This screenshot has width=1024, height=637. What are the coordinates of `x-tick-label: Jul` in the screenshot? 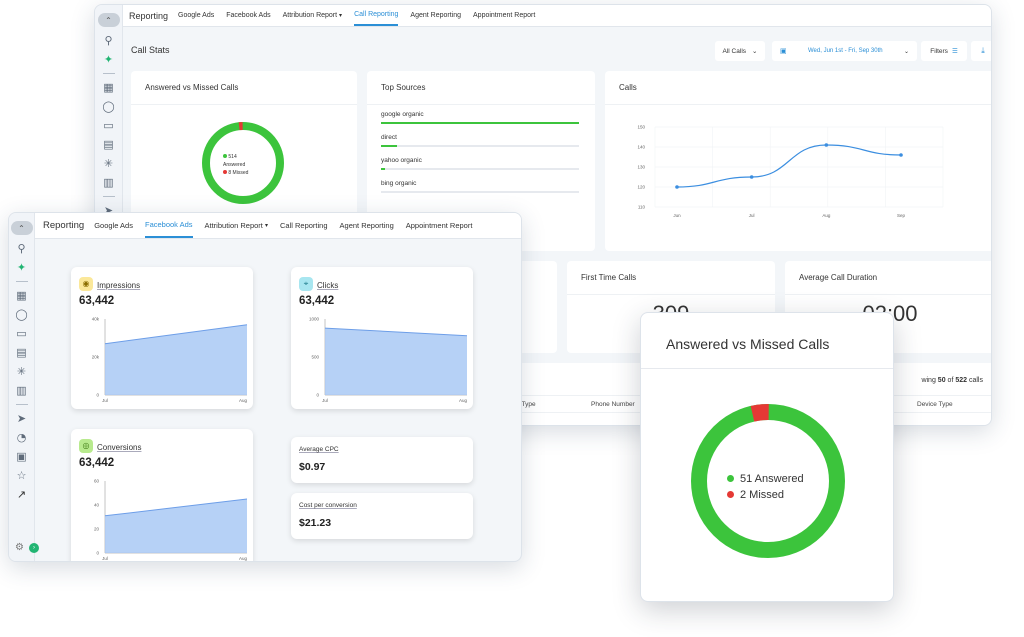 It's located at (105, 400).